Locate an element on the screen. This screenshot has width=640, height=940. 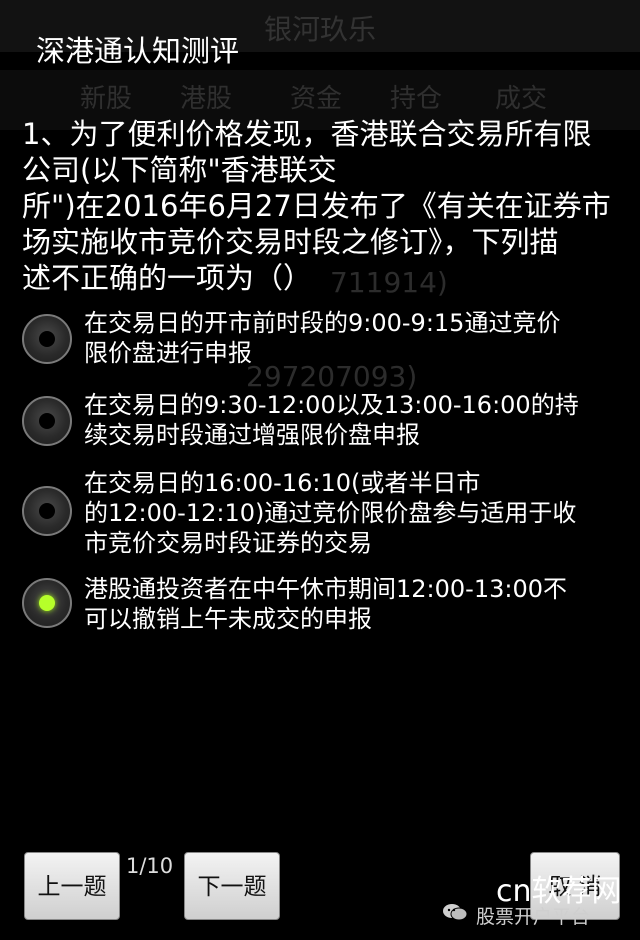
question-line: 场实施收市竞价交易时段之修订》，下列描 is located at coordinates (290, 242).